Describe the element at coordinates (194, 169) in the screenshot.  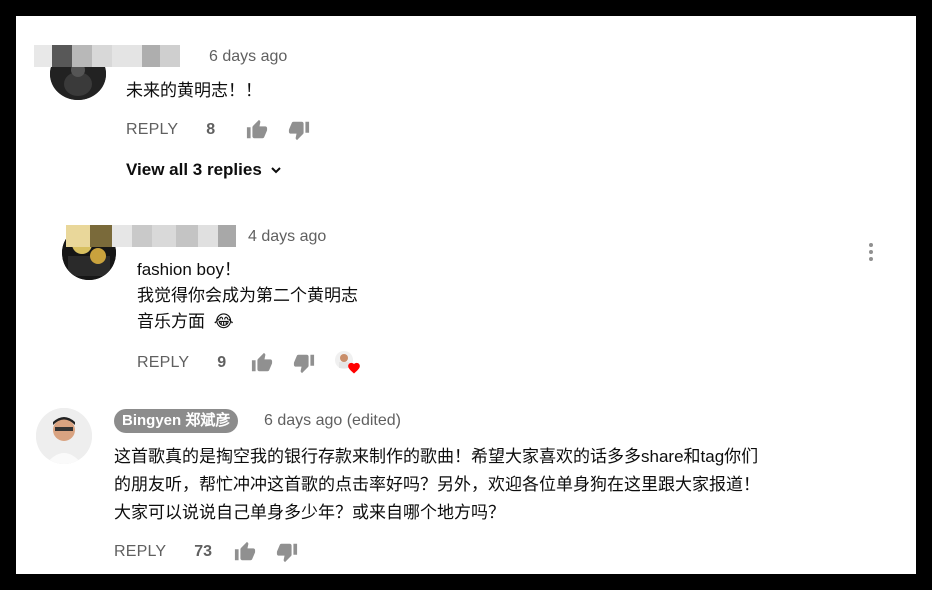
I see `view-replies-label: View all 3 replies` at that location.